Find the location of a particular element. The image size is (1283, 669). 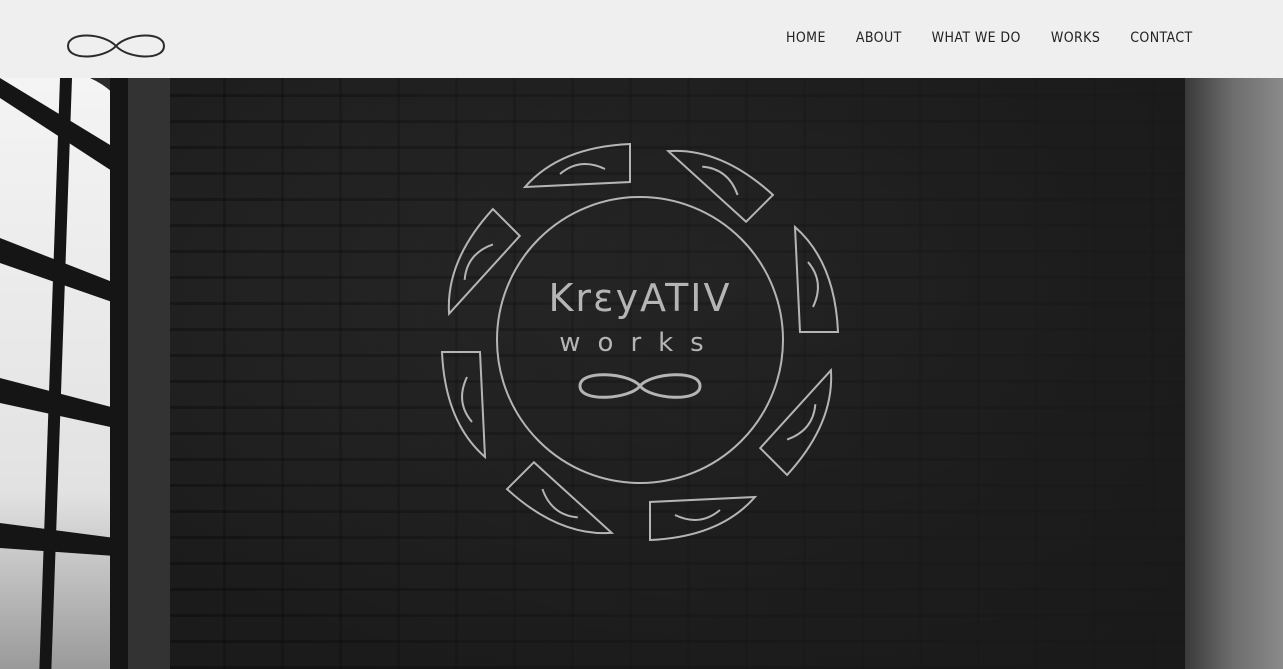

infinity-logo-icon is located at coordinates (116, 46).